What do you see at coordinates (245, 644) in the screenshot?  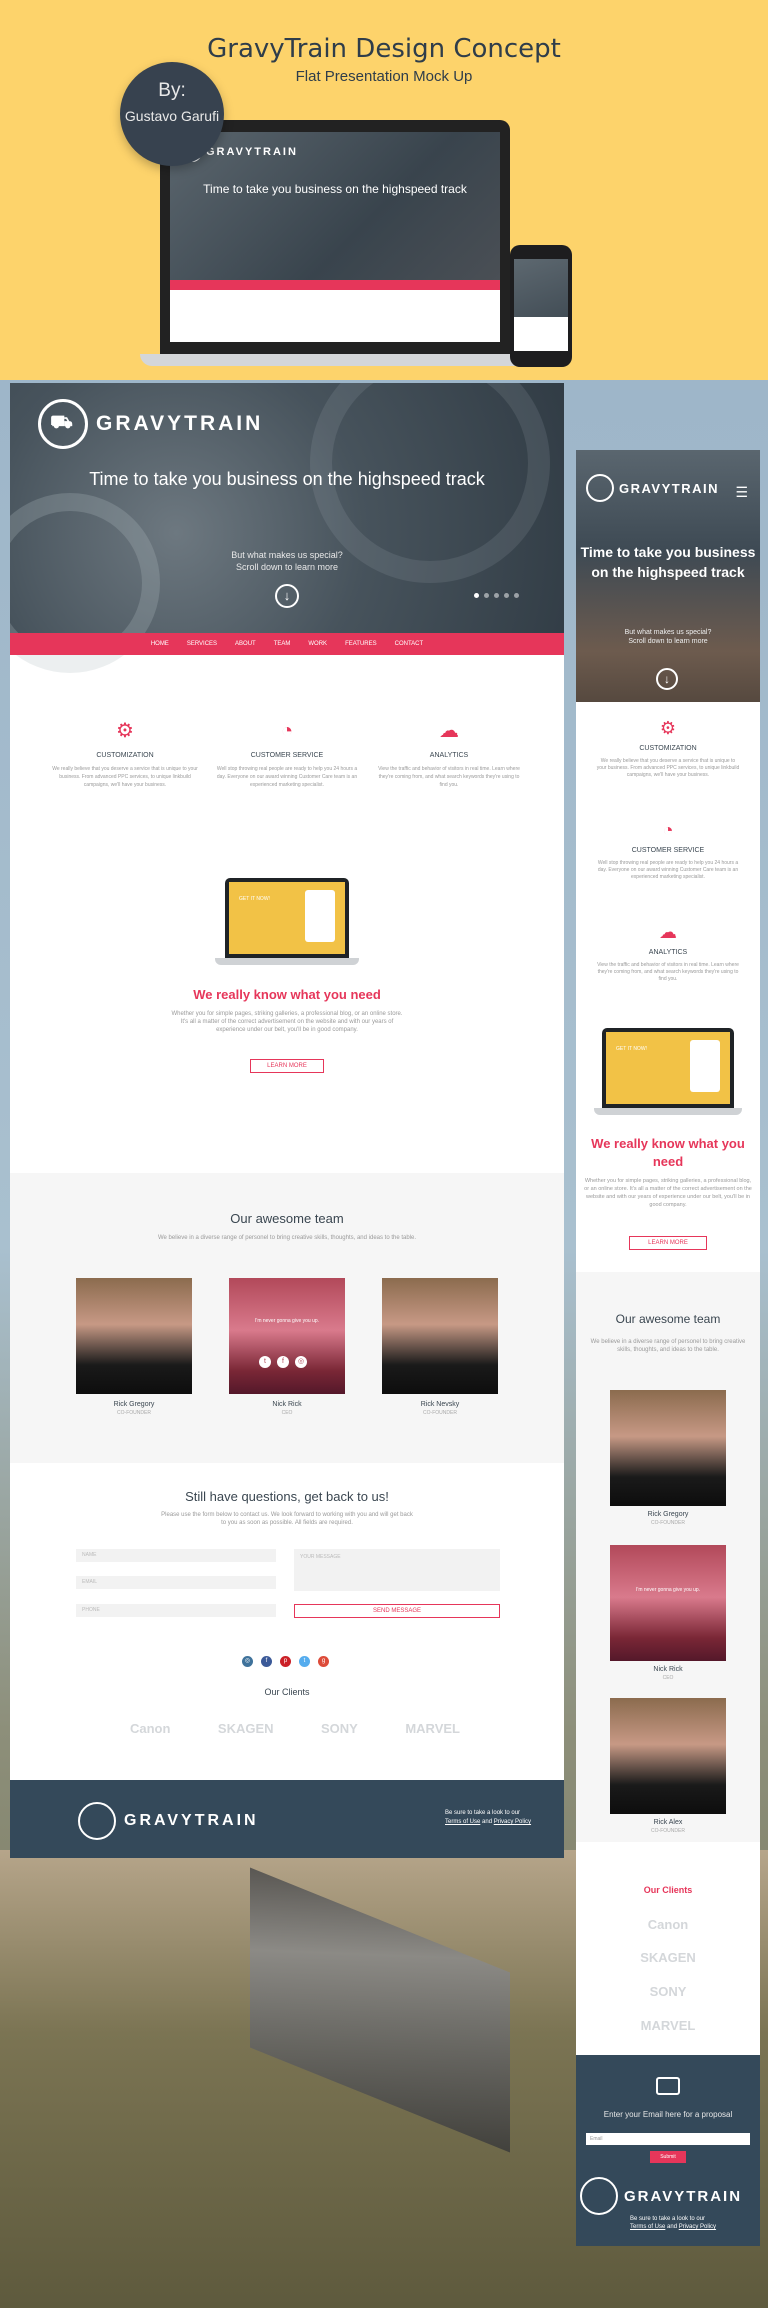 I see `nav-about: ABOUT` at bounding box center [245, 644].